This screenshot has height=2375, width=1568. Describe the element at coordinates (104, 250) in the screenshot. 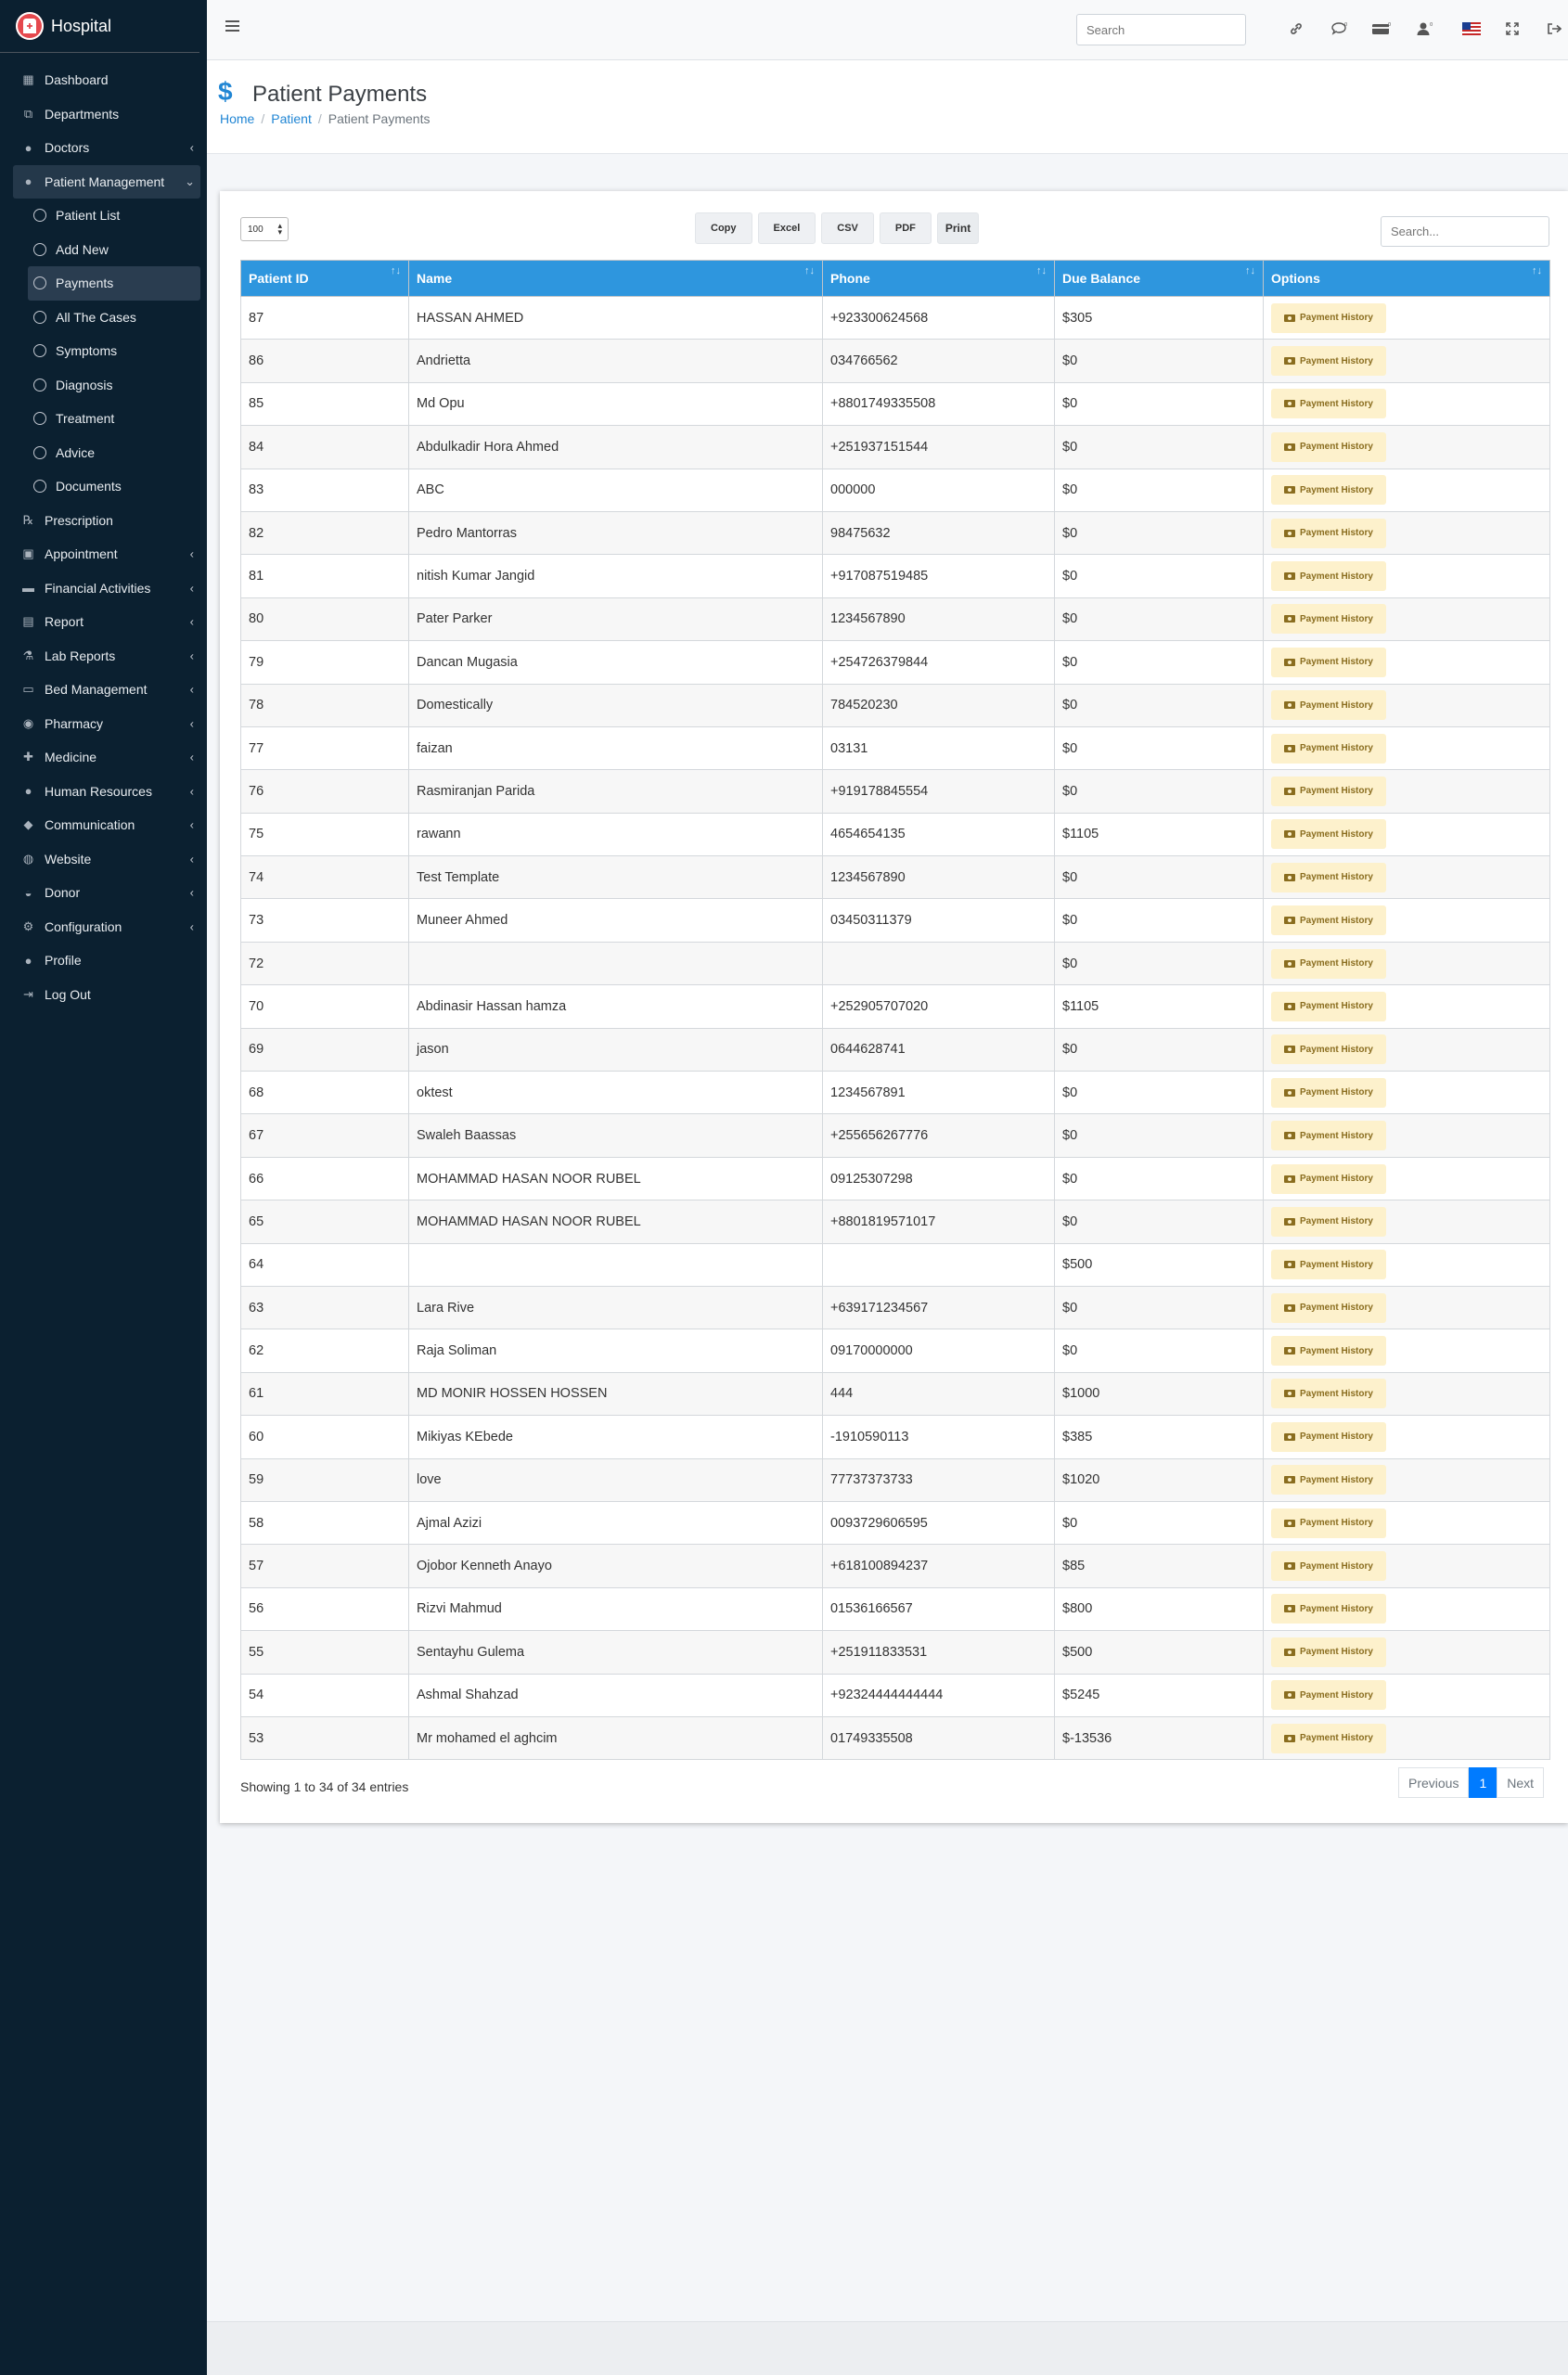

I see `sidebar-item-add-new: Add New` at that location.